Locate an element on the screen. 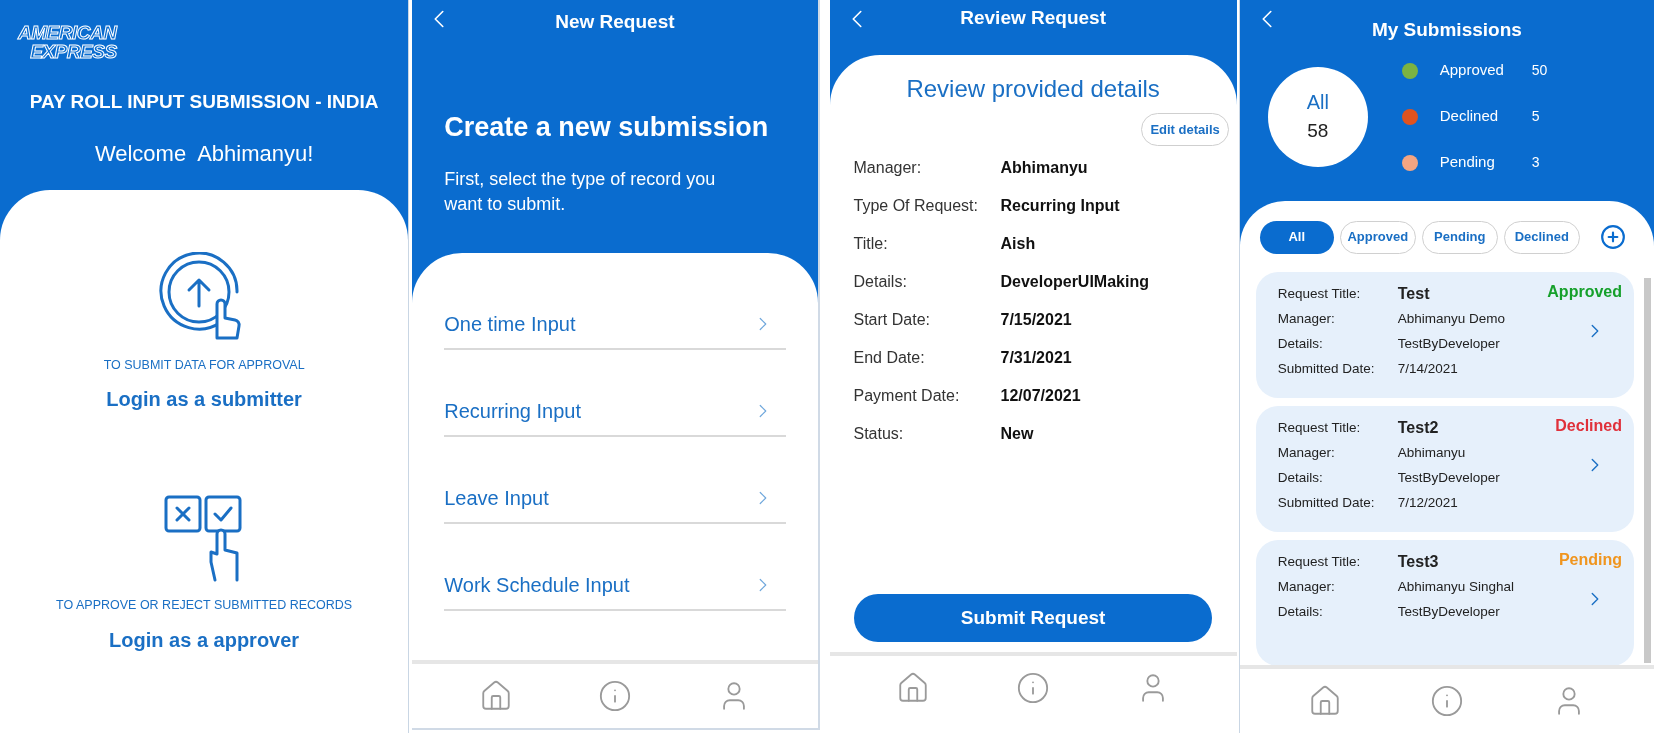 This screenshot has width=1654, height=733. record-type-item: One time Input is located at coordinates (615, 326).